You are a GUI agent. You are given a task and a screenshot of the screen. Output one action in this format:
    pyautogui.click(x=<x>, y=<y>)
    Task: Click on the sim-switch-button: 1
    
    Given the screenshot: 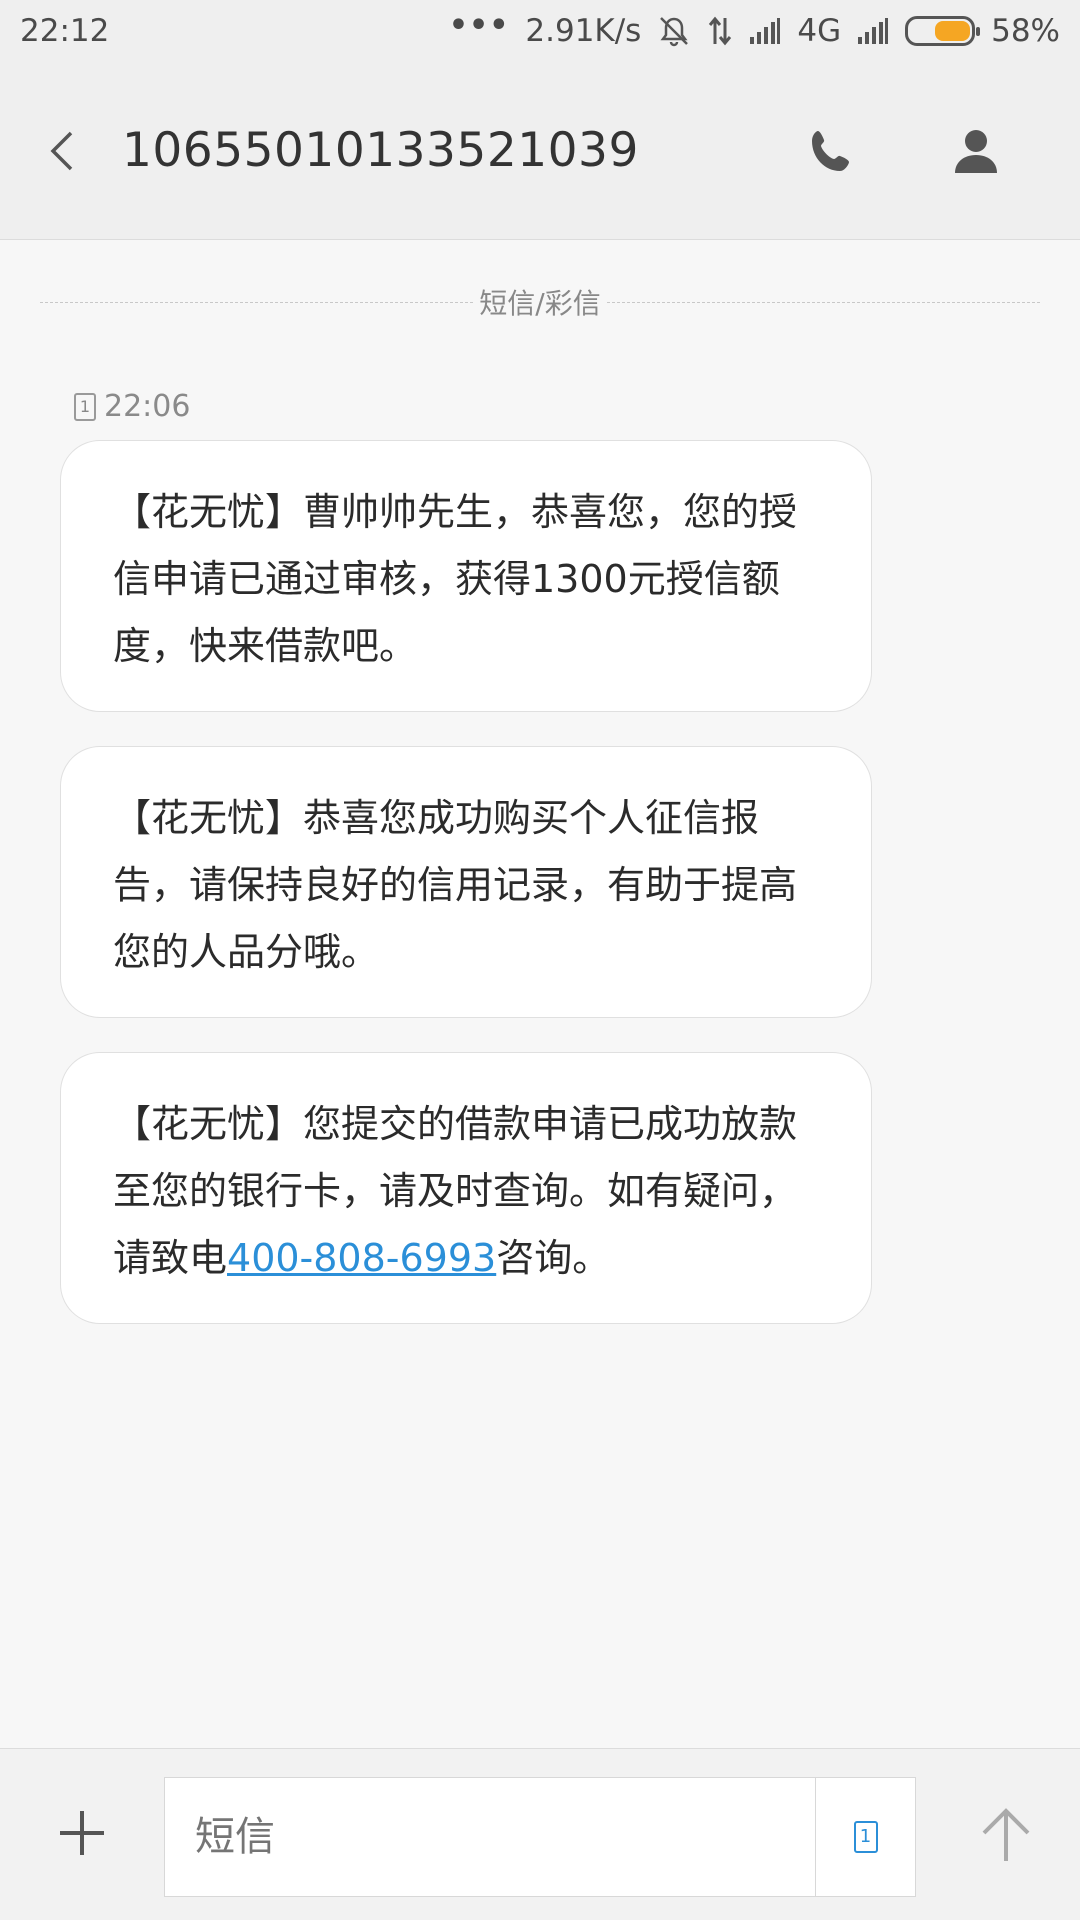 What is the action you would take?
    pyautogui.click(x=865, y=1837)
    